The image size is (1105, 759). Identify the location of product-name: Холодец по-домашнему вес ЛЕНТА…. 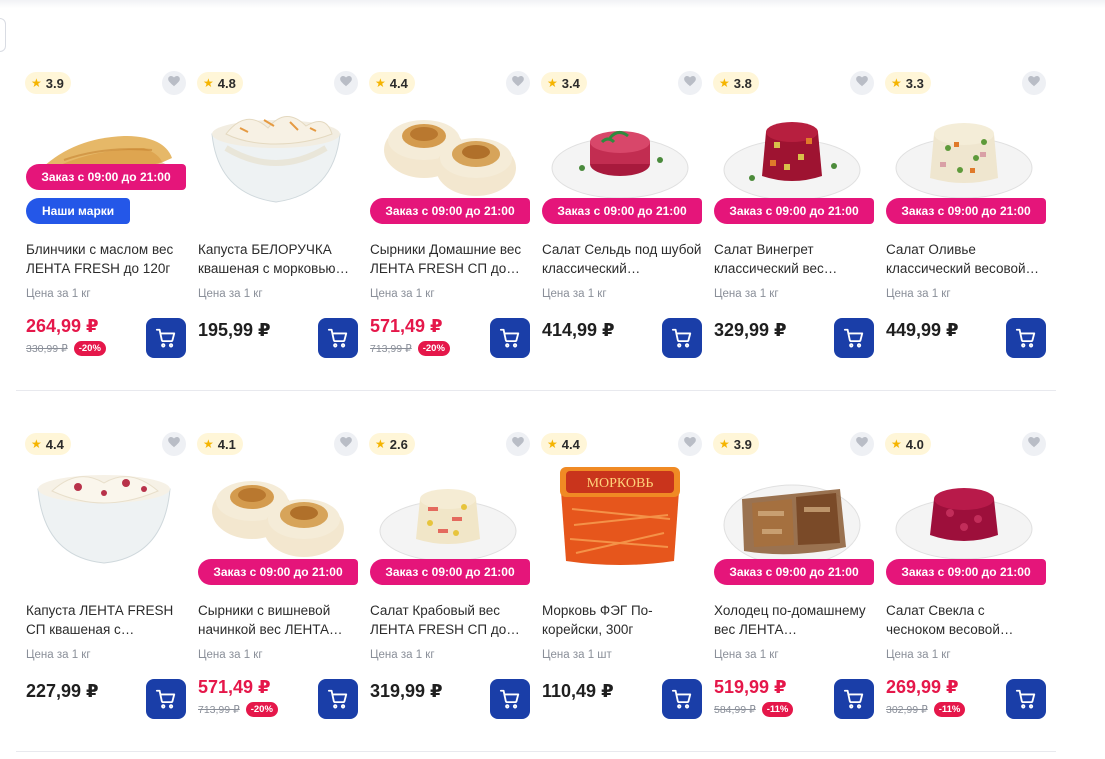
(794, 620).